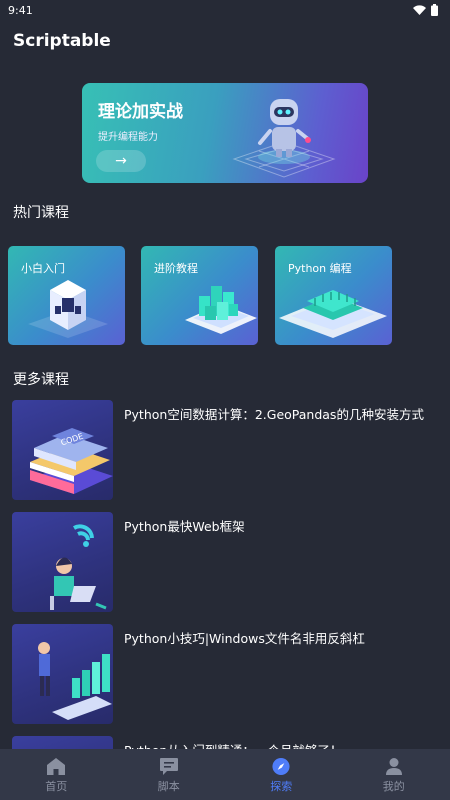  Describe the element at coordinates (75, 681) in the screenshot. I see `chart-person-illustration` at that location.